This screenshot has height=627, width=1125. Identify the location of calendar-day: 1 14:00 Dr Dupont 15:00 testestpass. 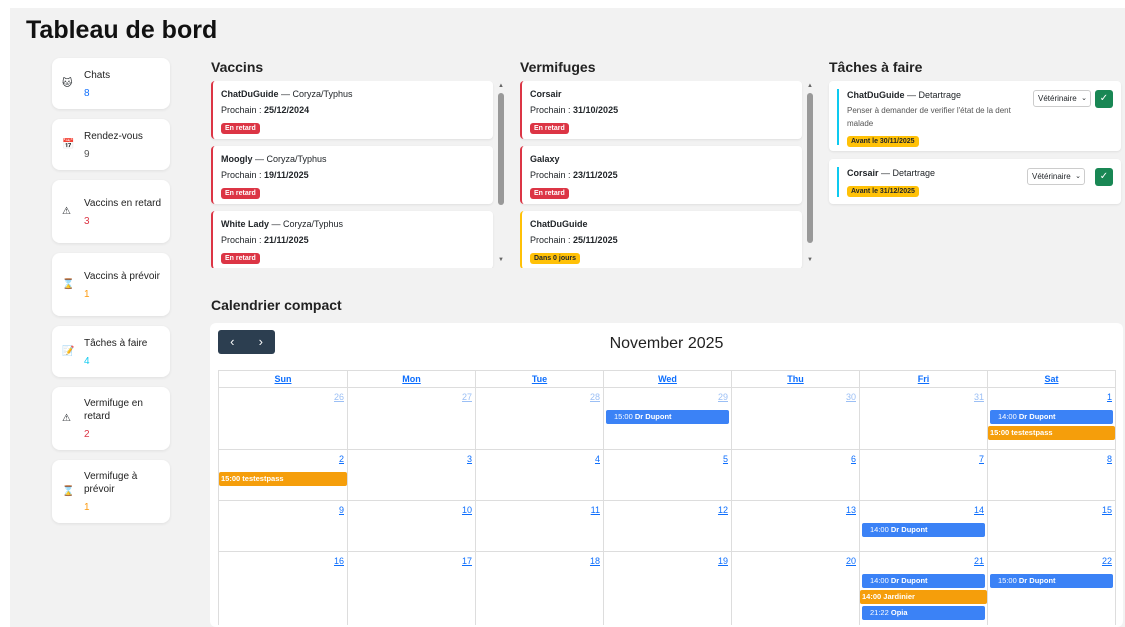
(1051, 418).